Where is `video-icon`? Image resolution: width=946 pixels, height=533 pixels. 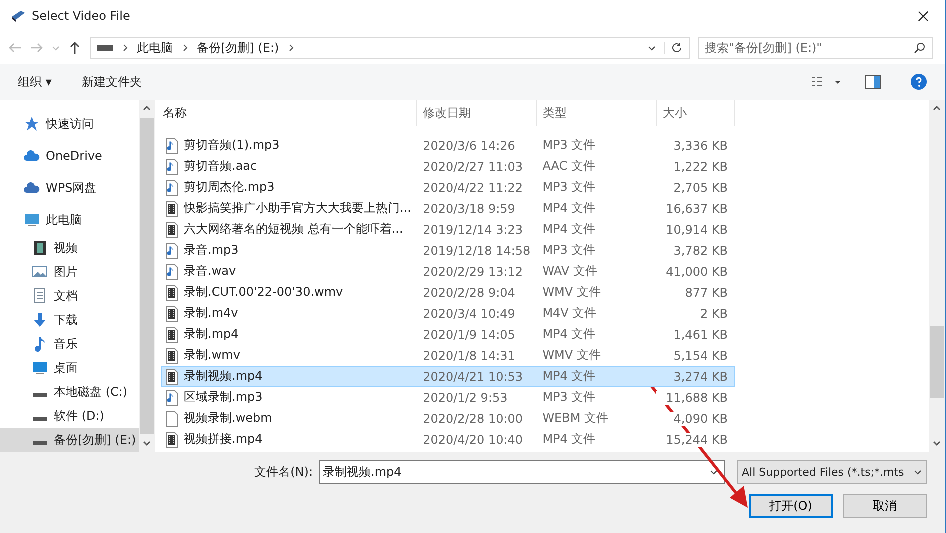
video-icon is located at coordinates (40, 248).